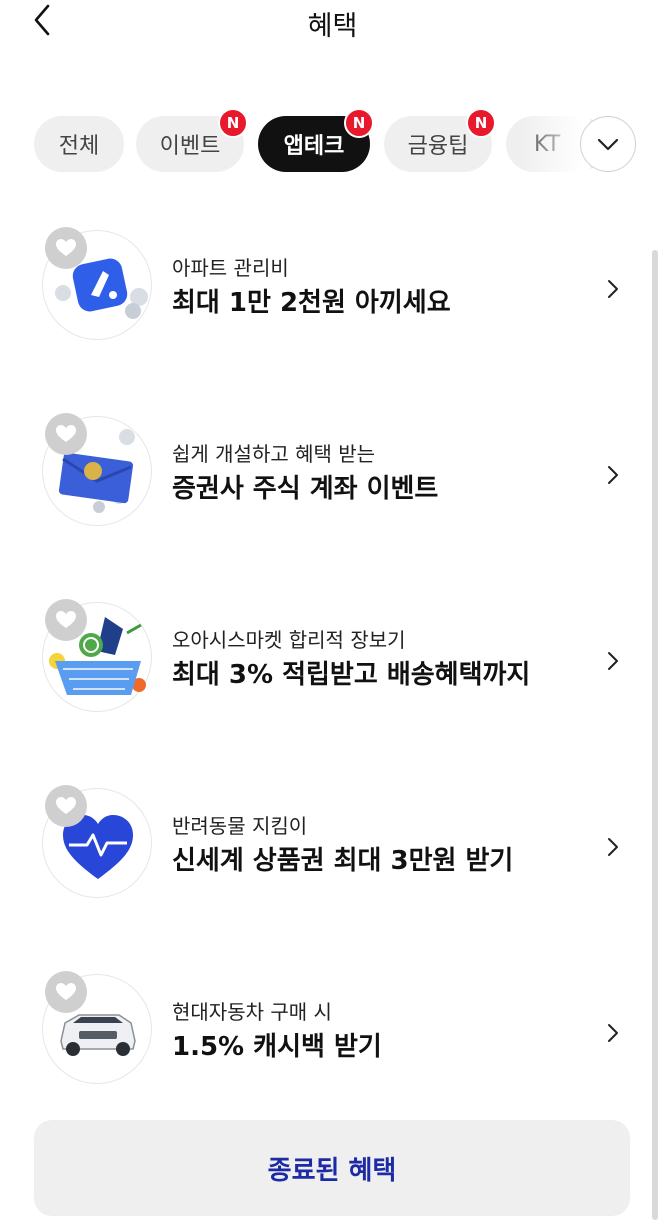 The height and width of the screenshot is (1232, 665). What do you see at coordinates (230, 268) in the screenshot?
I see `benefit-subtitle: 아파트 관리비` at bounding box center [230, 268].